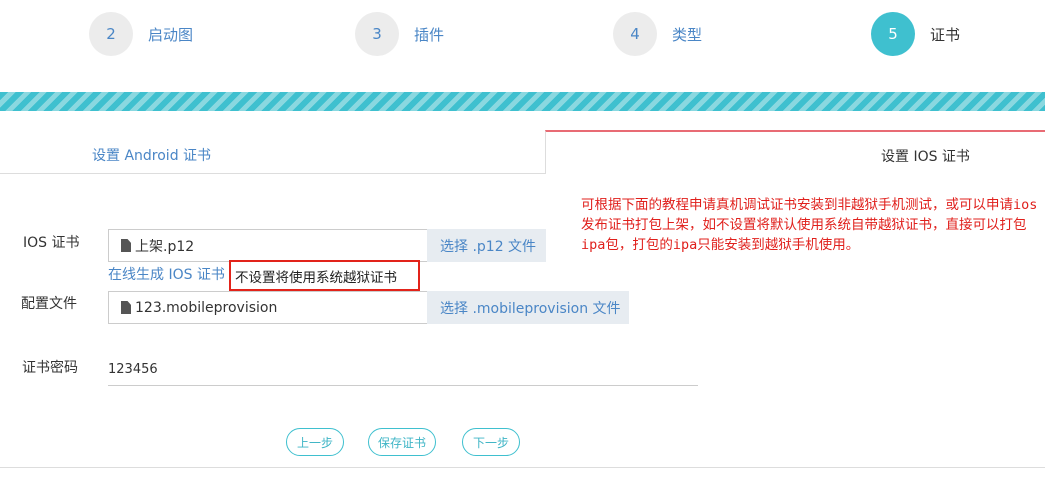 This screenshot has width=1045, height=488. What do you see at coordinates (324, 275) in the screenshot?
I see `cert-hint-box: 不设置将使用系统越狱证书` at bounding box center [324, 275].